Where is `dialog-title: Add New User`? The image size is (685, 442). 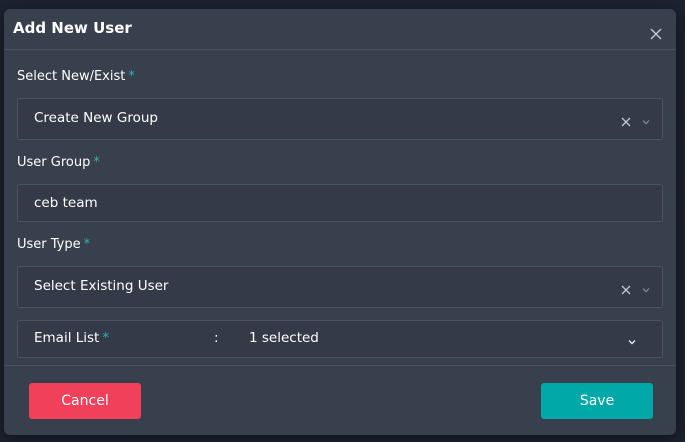 dialog-title: Add New User is located at coordinates (72, 28).